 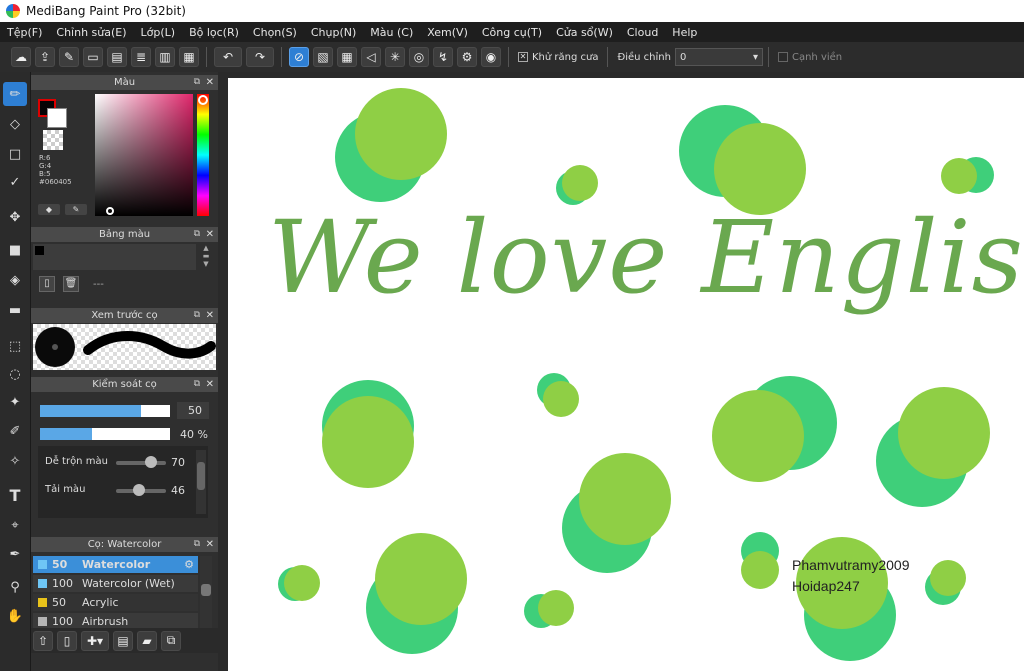 I want to click on layer-list-icon: ≣, so click(x=141, y=57).